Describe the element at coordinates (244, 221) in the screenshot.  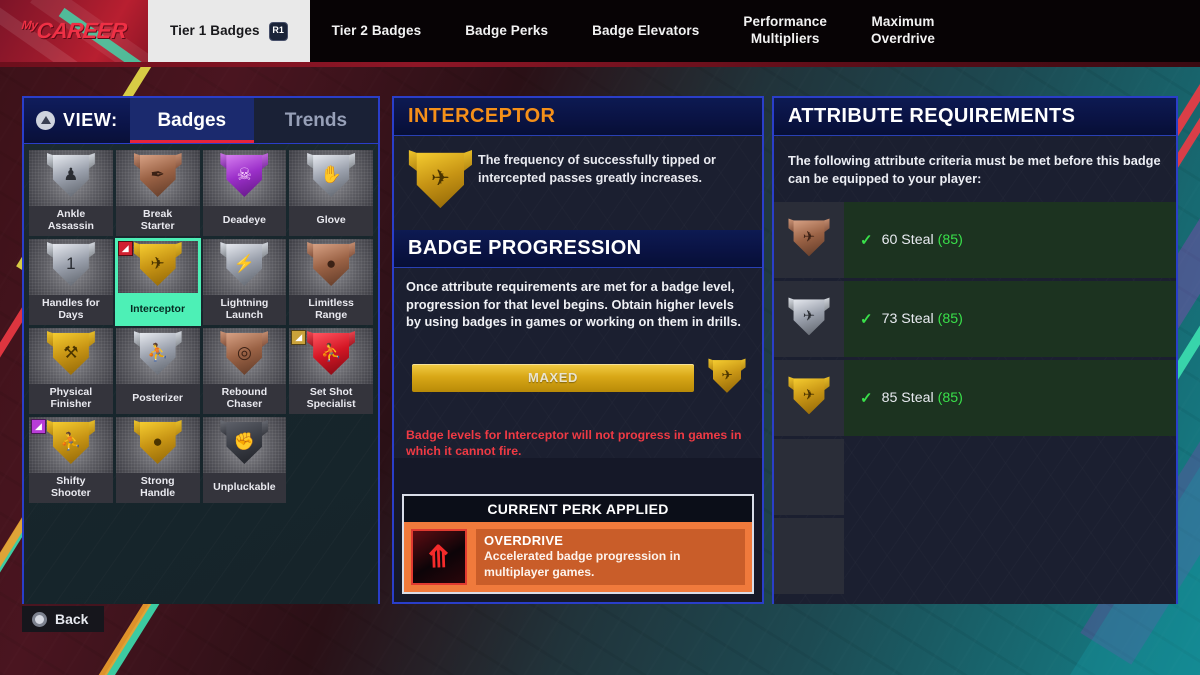
I see `badge-name-label: Deadeye` at that location.